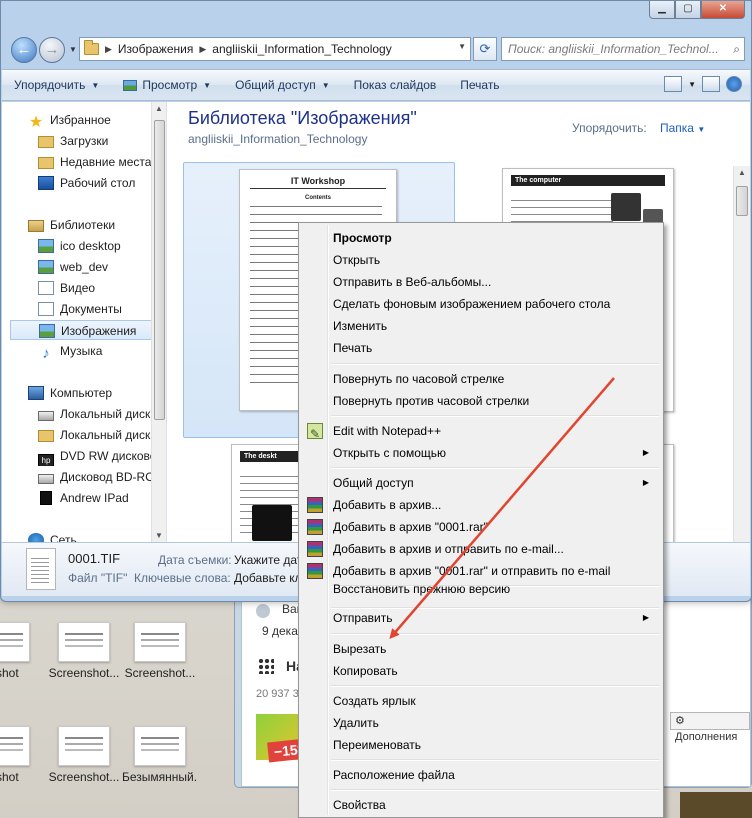 This screenshot has height=818, width=752. I want to click on refresh-button: ⟳, so click(485, 49).